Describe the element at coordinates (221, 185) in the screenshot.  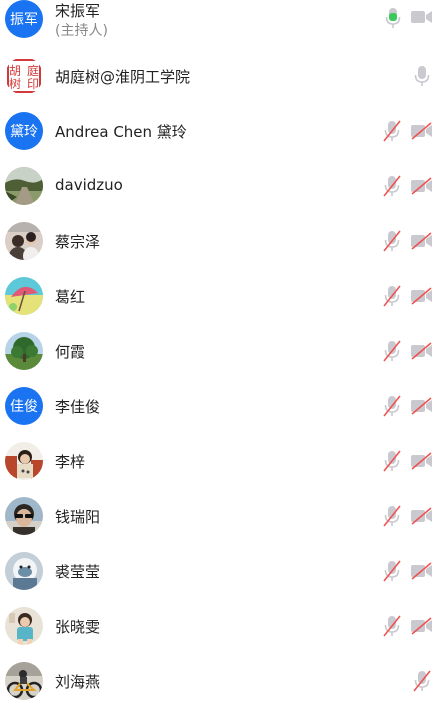
I see `participant-row: davidzuo` at that location.